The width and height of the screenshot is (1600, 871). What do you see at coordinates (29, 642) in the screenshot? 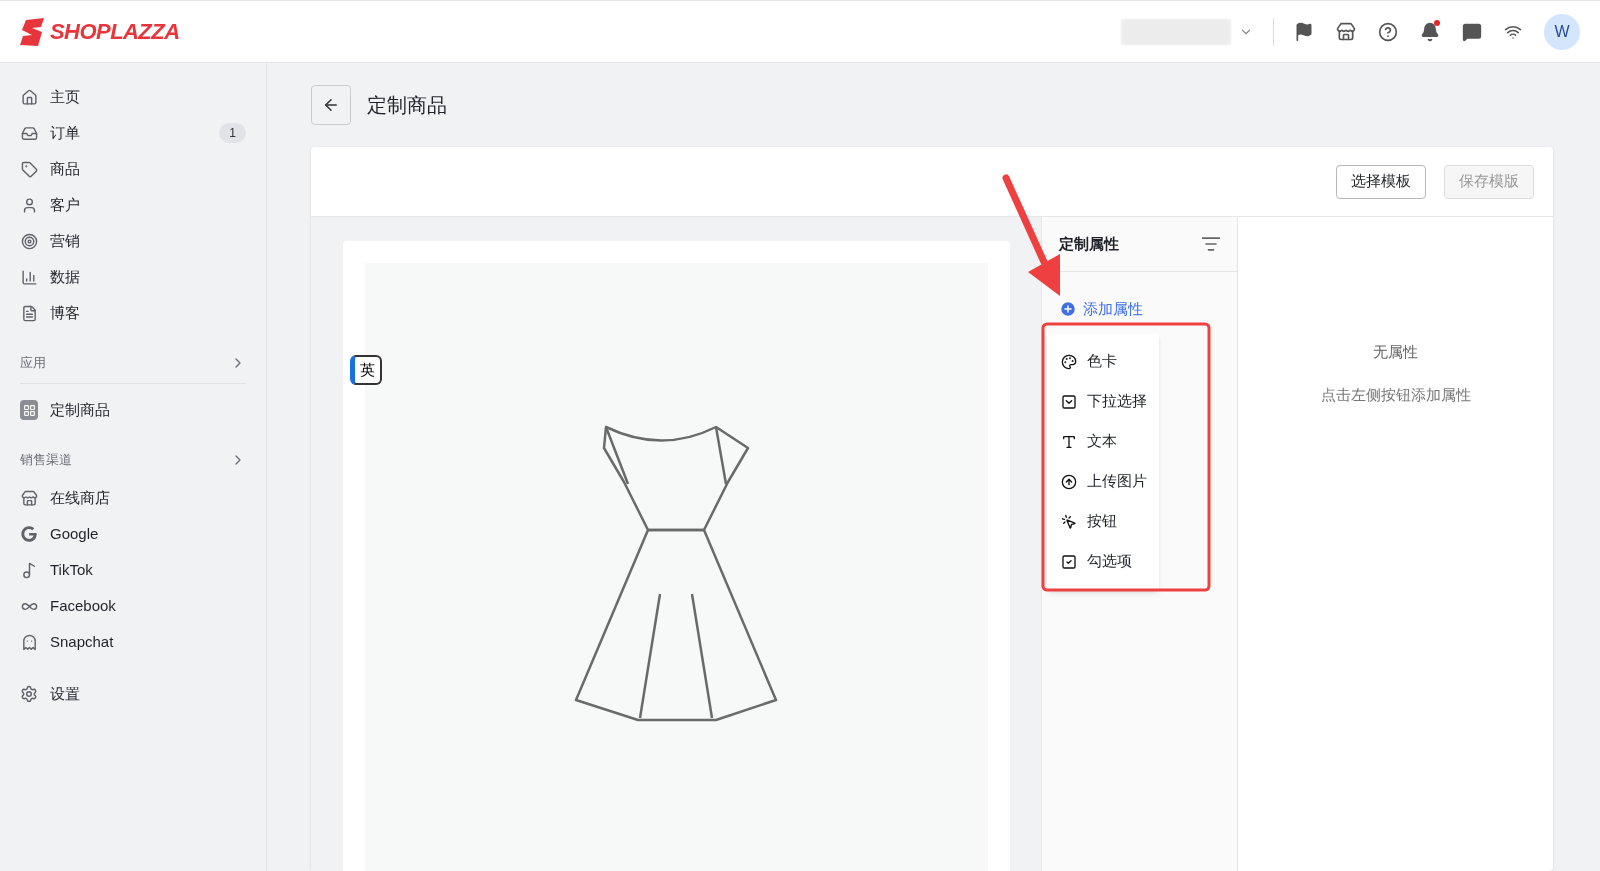
I see `ghost-icon` at bounding box center [29, 642].